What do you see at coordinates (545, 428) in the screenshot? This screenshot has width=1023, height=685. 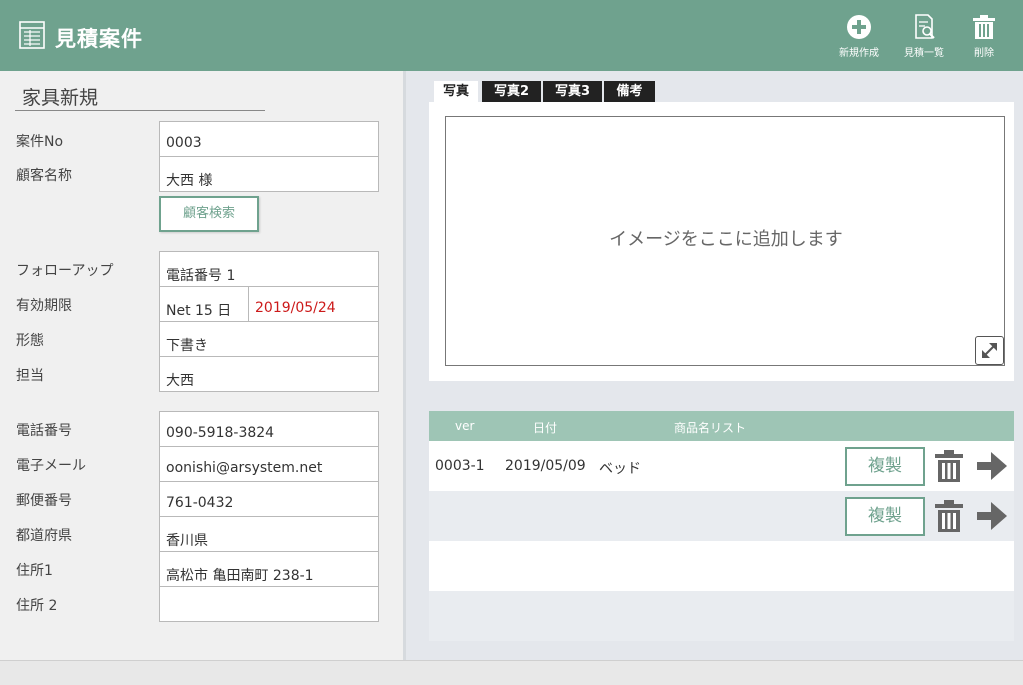 I see `column-date: 日付` at bounding box center [545, 428].